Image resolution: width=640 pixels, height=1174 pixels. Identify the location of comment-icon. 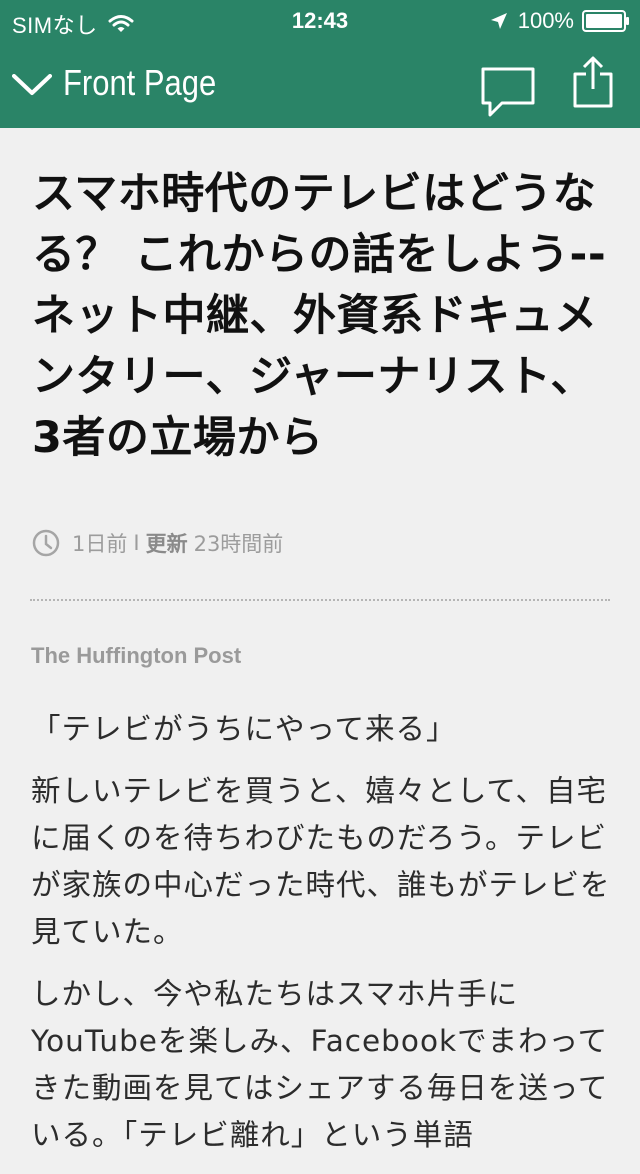
(508, 92).